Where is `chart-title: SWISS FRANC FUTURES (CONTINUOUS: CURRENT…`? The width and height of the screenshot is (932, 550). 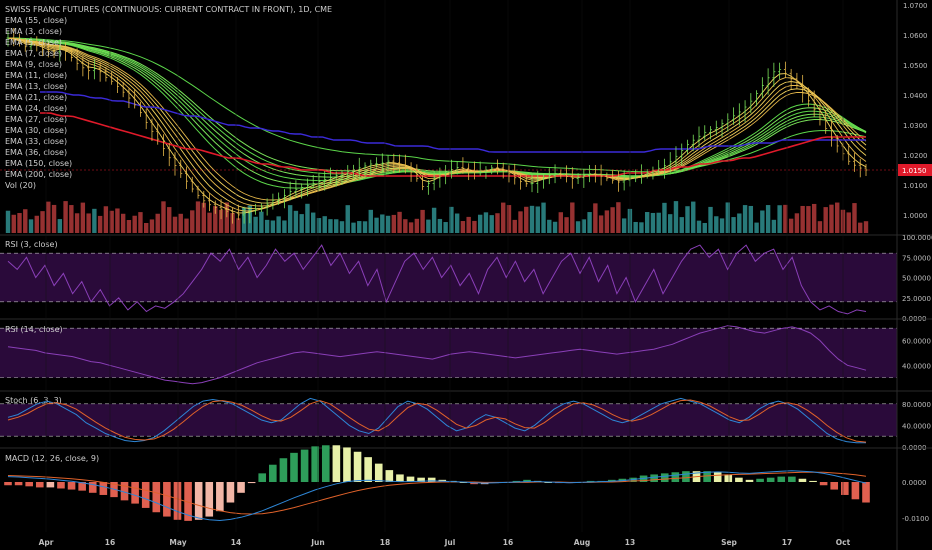
chart-title: SWISS FRANC FUTURES (CONTINUOUS: CURRENT… is located at coordinates (168, 9).